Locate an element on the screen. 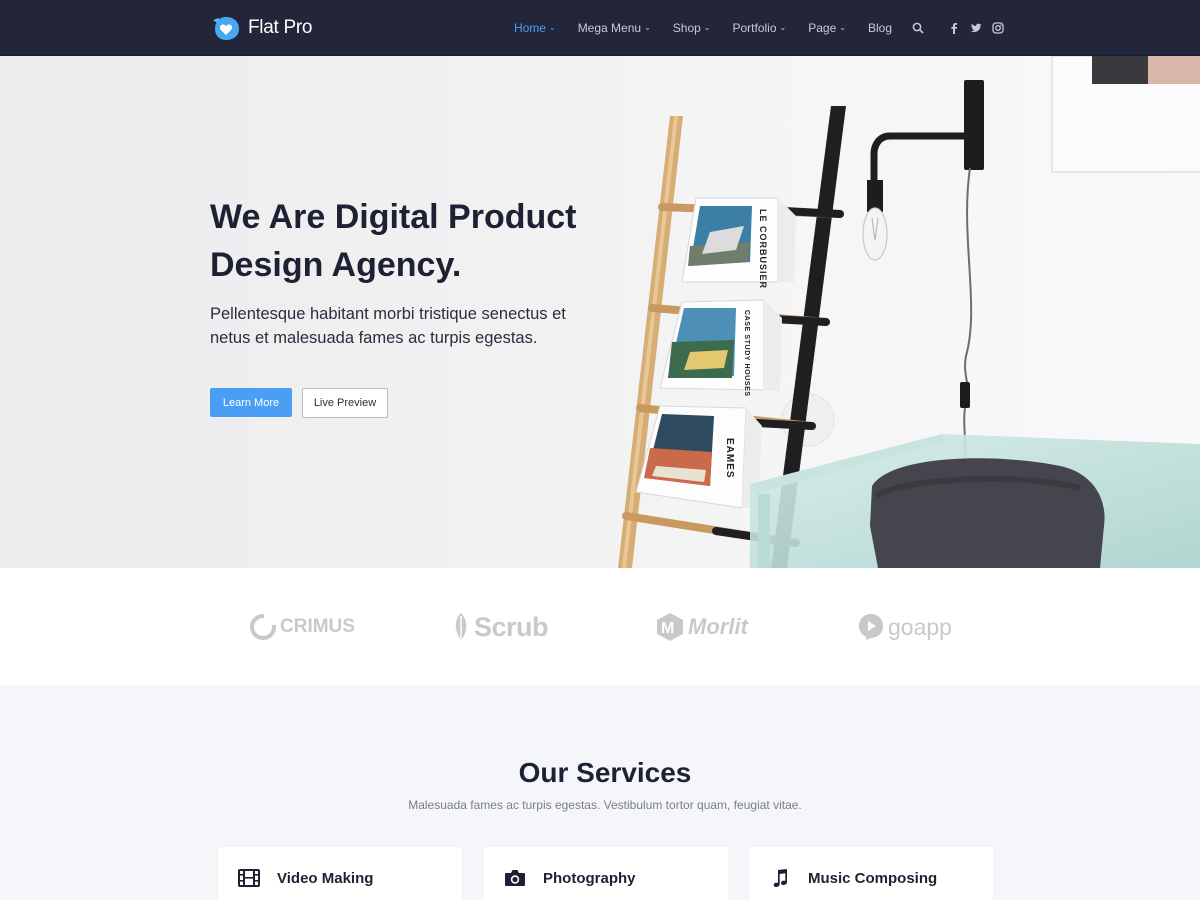 This screenshot has width=1200, height=900. film-icon is located at coordinates (249, 878).